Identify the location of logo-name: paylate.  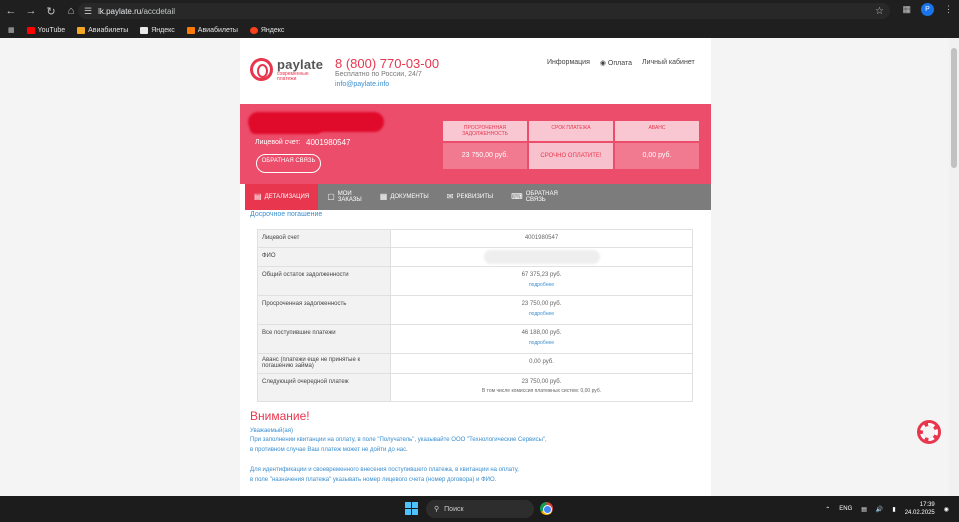
(300, 64).